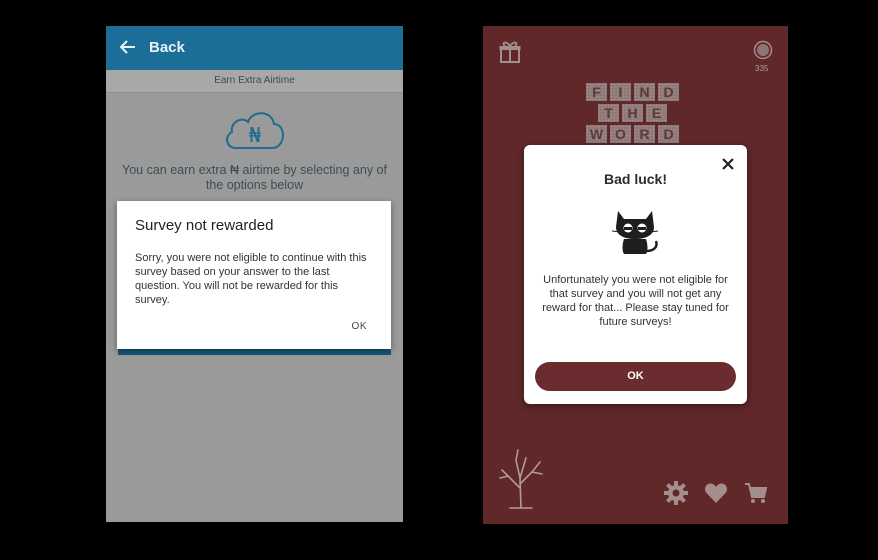 This screenshot has height=560, width=878. I want to click on heart-icon, so click(716, 493).